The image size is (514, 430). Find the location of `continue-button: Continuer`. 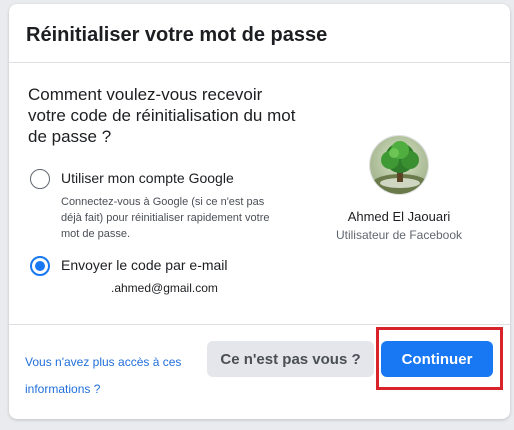

continue-button: Continuer is located at coordinates (437, 359).